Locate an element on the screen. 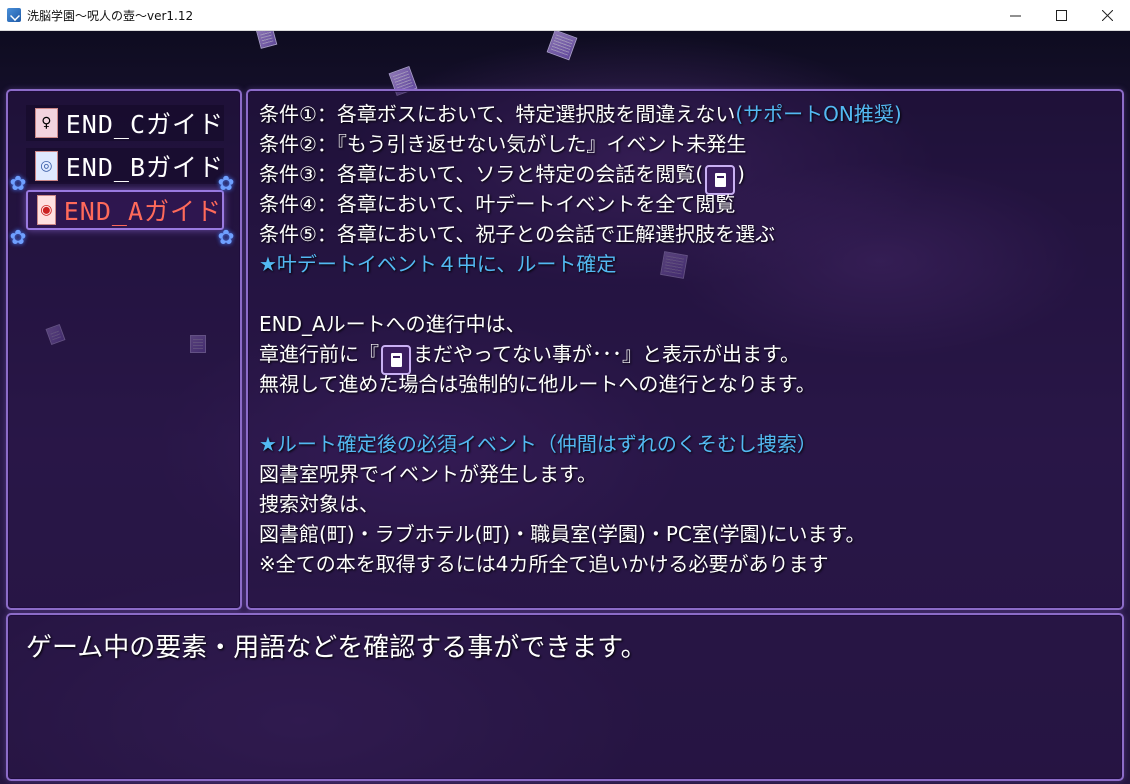 The width and height of the screenshot is (1130, 784). minimize-icon is located at coordinates (1015, 16).